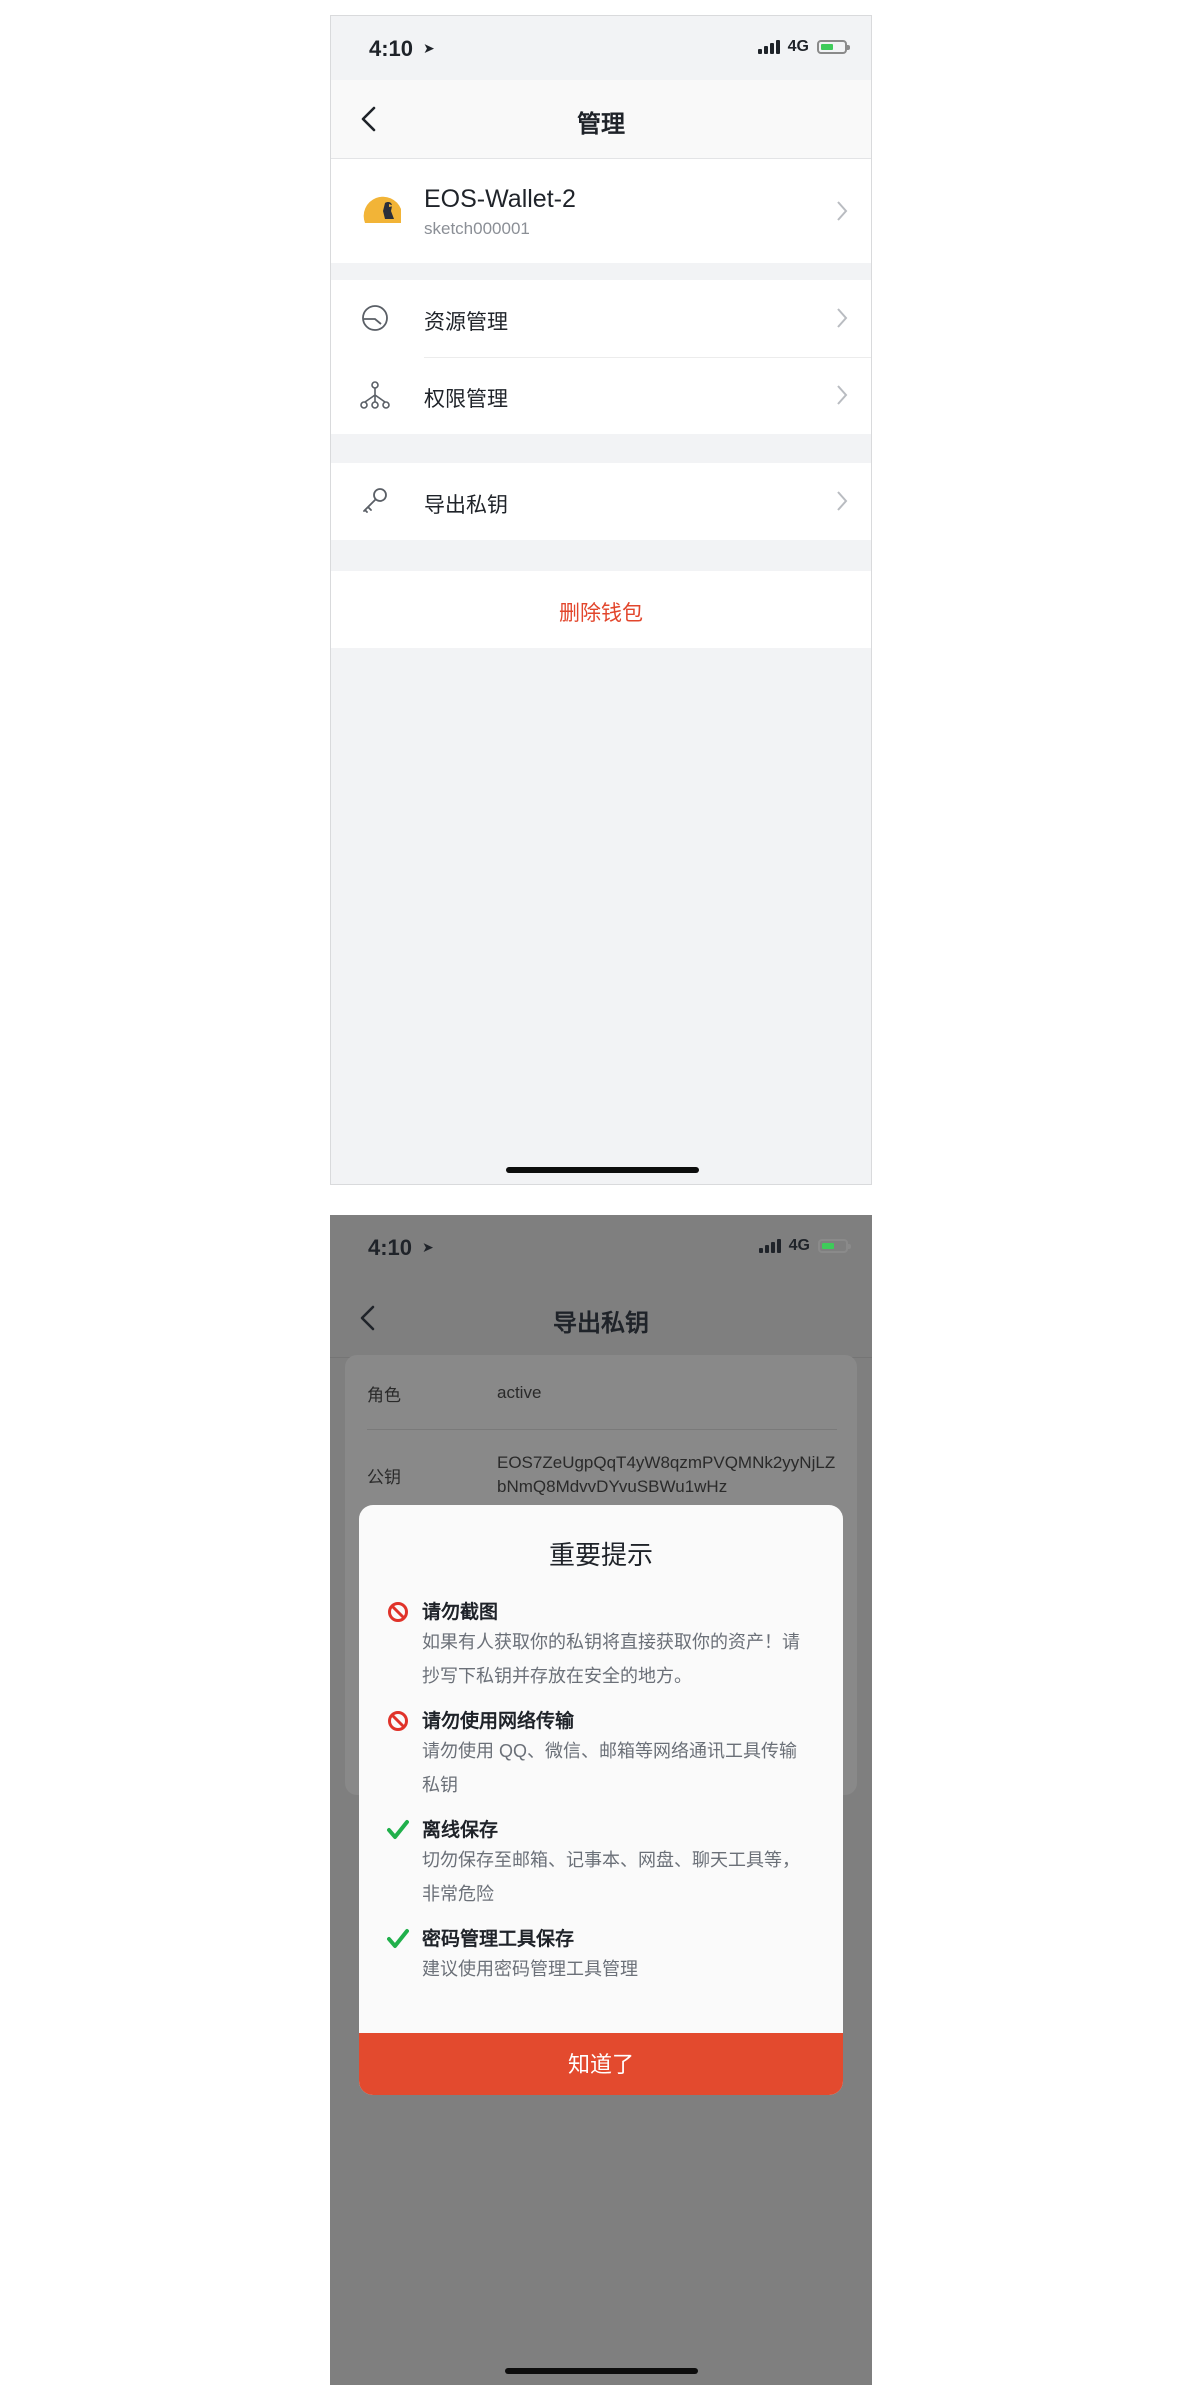 This screenshot has width=1200, height=2400. What do you see at coordinates (460, 1612) in the screenshot?
I see `tip-title: 请勿截图` at bounding box center [460, 1612].